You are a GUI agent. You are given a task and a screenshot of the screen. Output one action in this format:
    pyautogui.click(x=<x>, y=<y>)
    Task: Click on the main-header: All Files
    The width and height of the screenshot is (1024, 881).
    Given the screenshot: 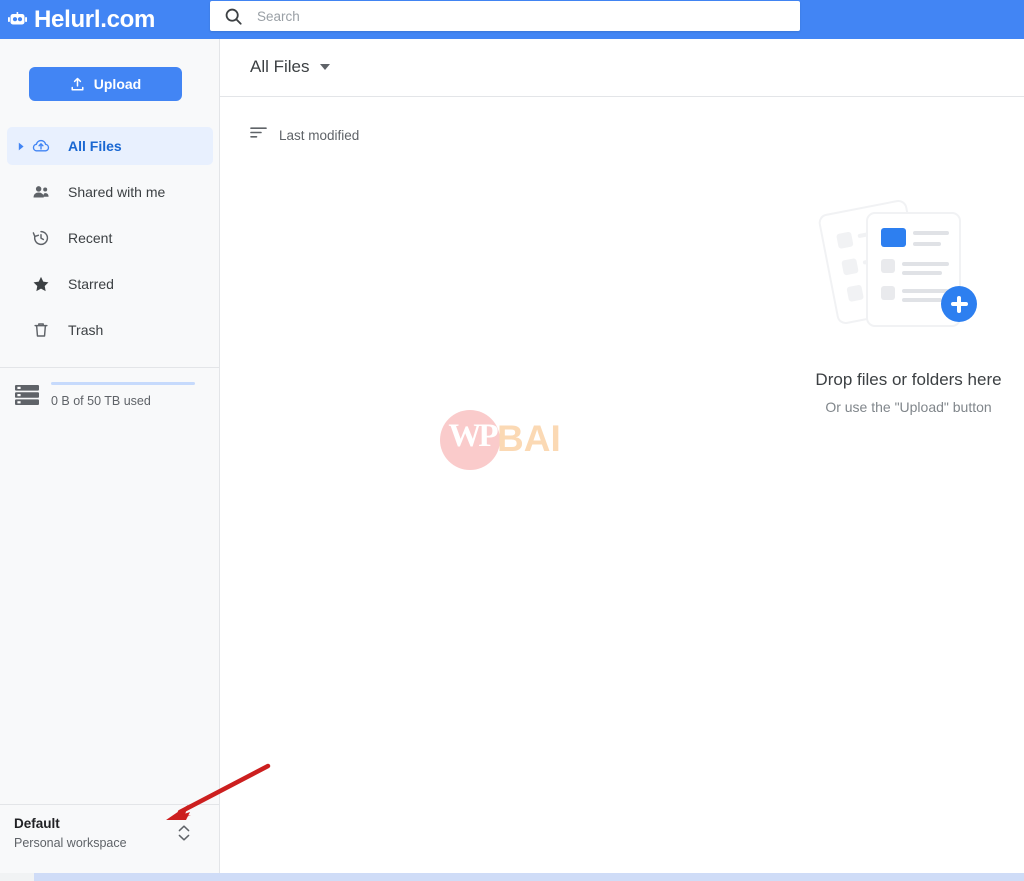 What is the action you would take?
    pyautogui.click(x=622, y=68)
    